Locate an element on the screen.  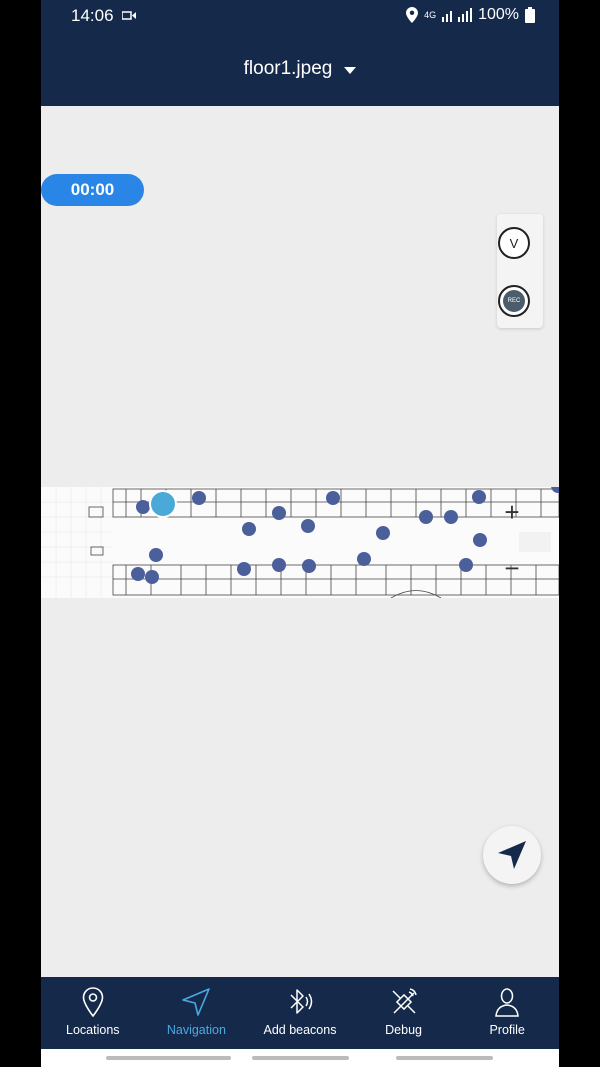
zoom-in-button: + is located at coordinates (512, 512).